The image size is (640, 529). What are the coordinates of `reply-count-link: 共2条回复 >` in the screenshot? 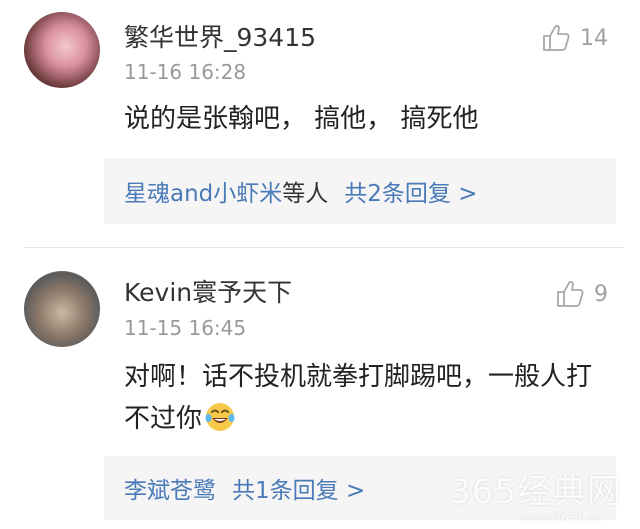 It's located at (410, 191).